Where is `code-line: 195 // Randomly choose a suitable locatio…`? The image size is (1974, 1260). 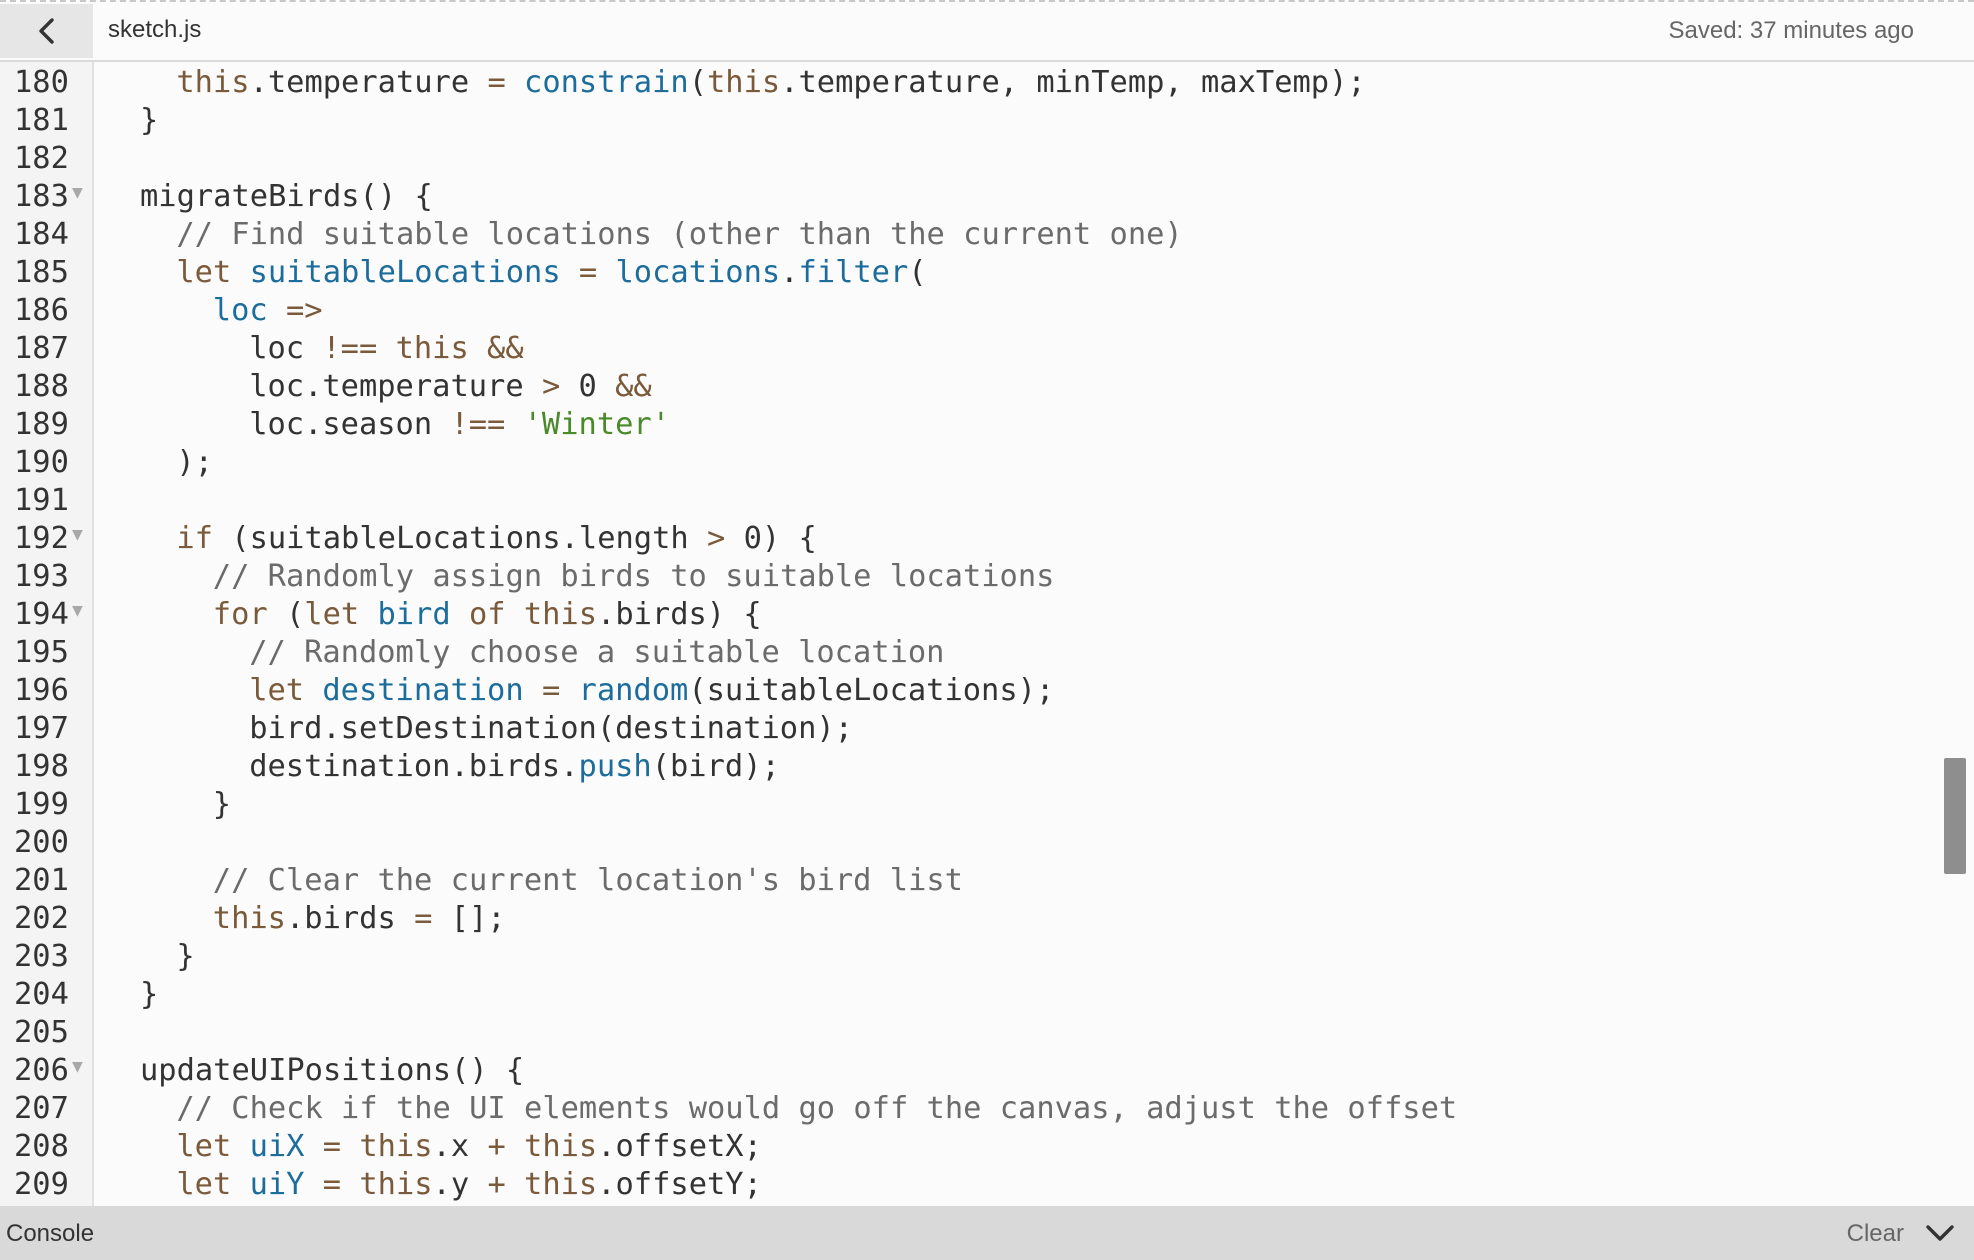 code-line: 195 // Randomly choose a suitable locatio… is located at coordinates (970, 653).